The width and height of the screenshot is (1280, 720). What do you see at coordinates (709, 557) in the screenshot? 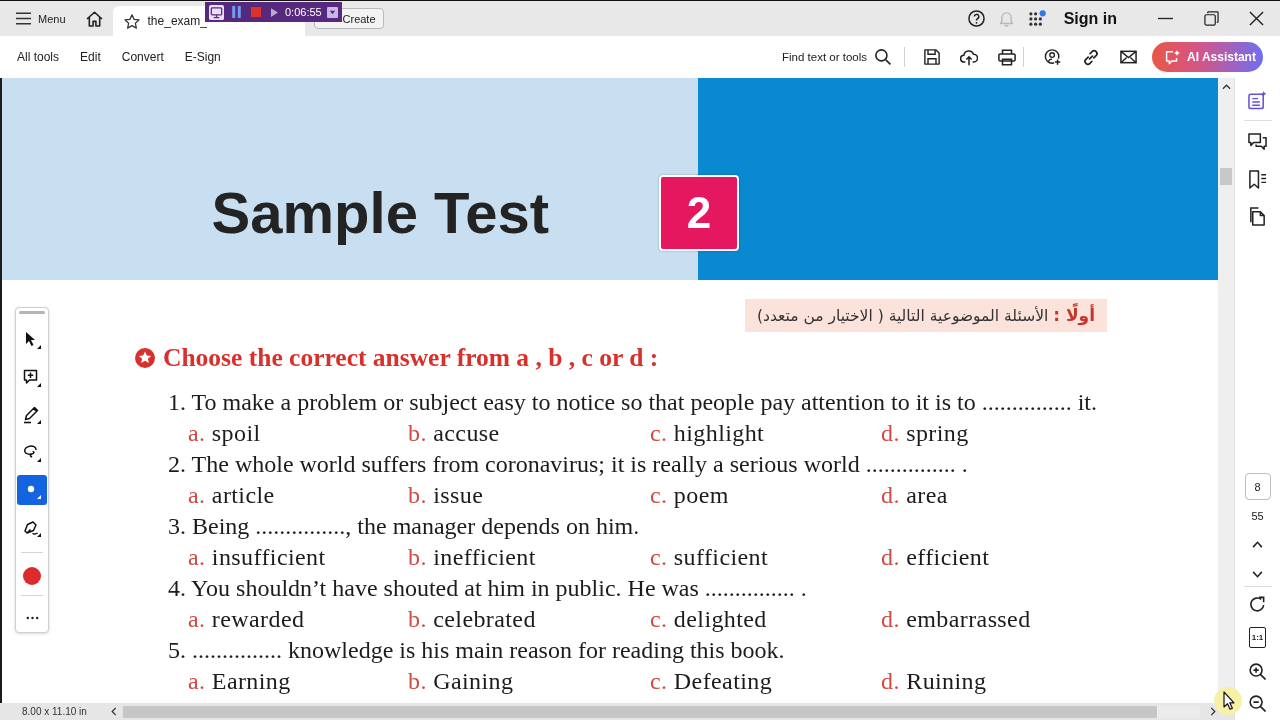
I see `answer-option: c. sufficient` at bounding box center [709, 557].